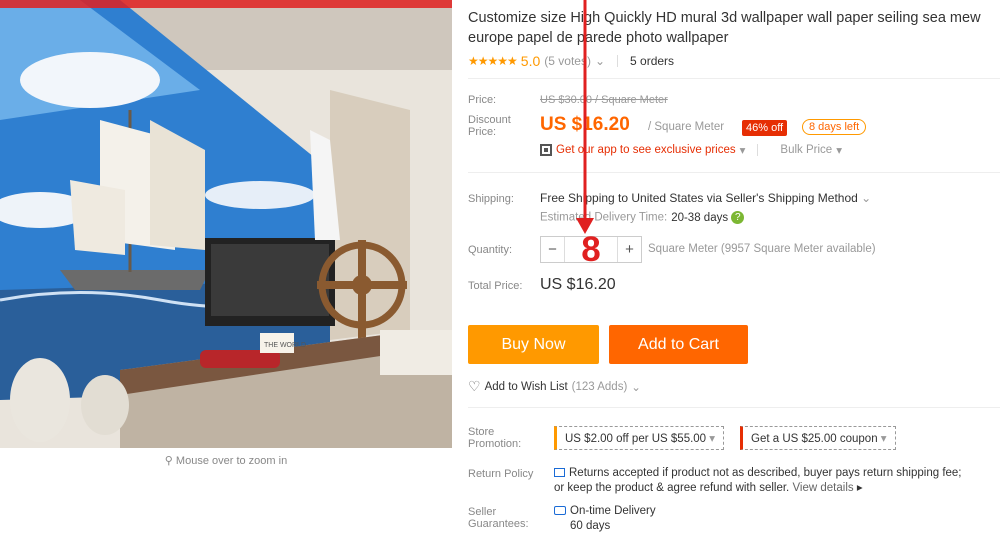  Describe the element at coordinates (604, 100) in the screenshot. I see `original-price: US $30.00 / Square Meter` at that location.